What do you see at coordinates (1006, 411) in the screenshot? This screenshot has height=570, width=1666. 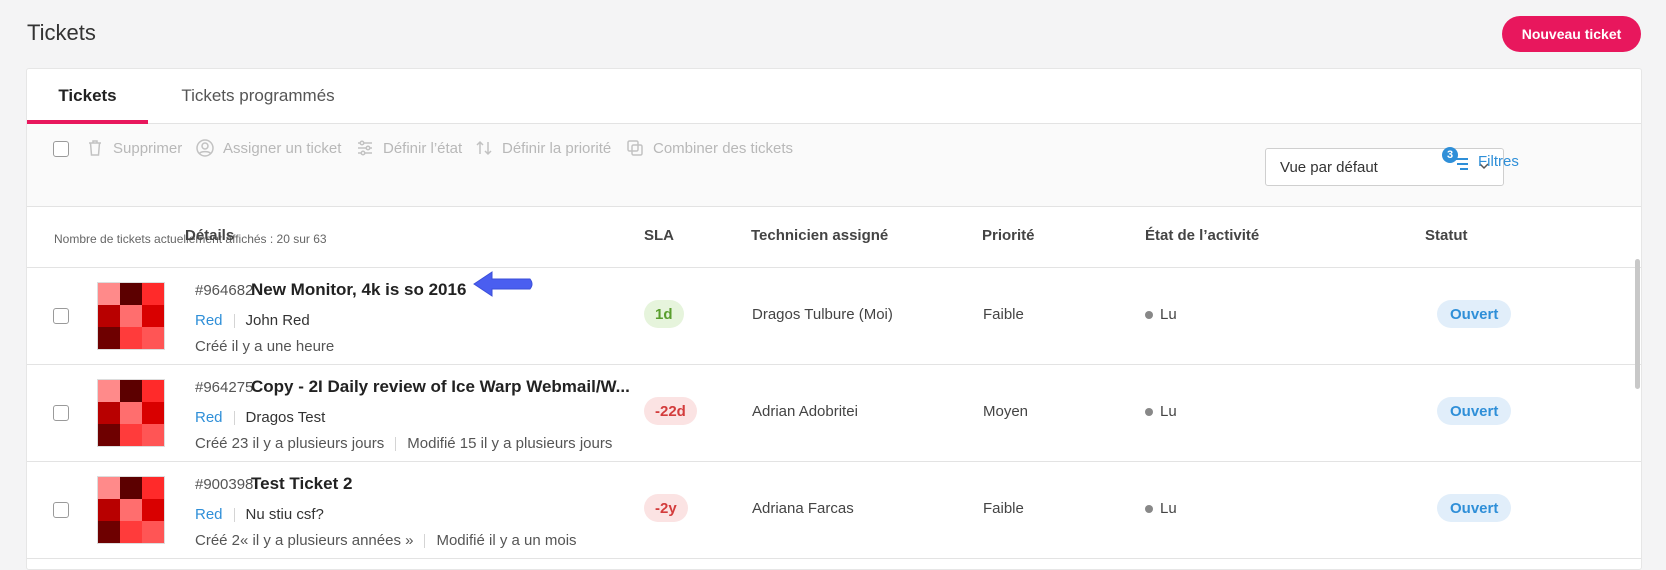 I see `priority-value: Moyen` at bounding box center [1006, 411].